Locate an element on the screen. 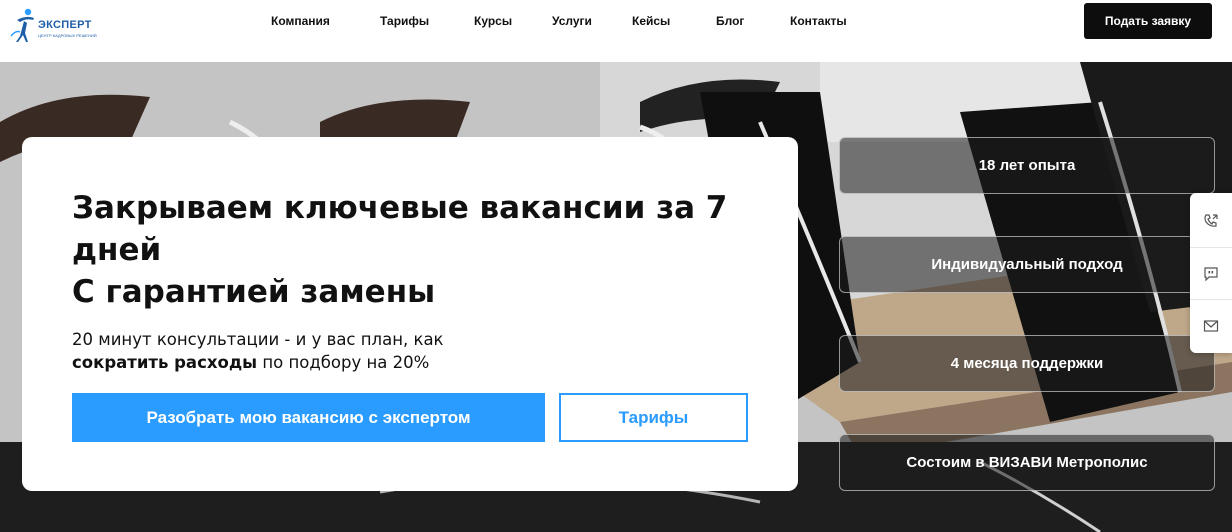  hero-subtitle-part-2: по подбору на 20% is located at coordinates (346, 362).